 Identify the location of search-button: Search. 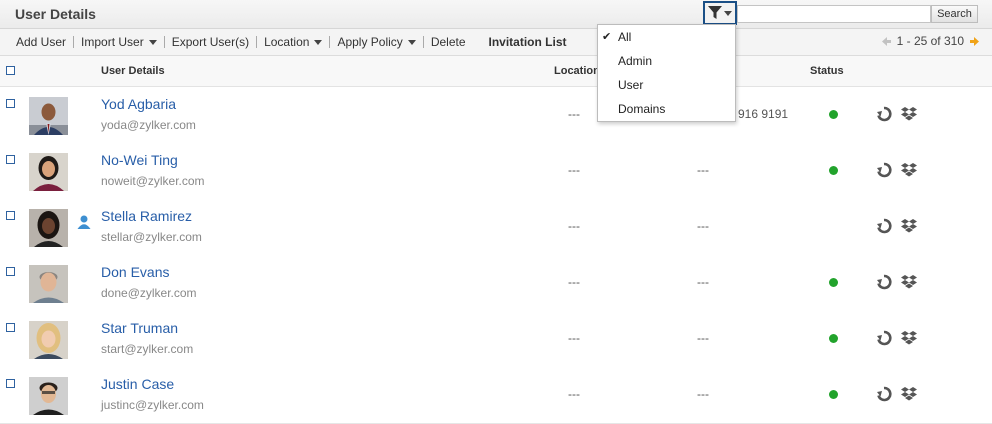
(954, 14).